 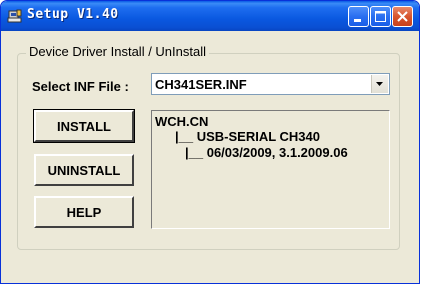 I want to click on dropdown-arrow-icon, so click(x=379, y=84).